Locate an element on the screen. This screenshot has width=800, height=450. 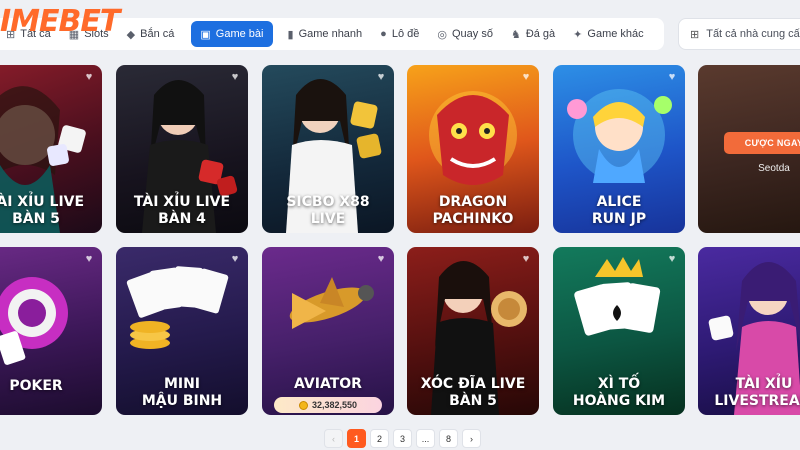
game-title-line1: XÓC ĐĨA LIVE is located at coordinates (473, 384).